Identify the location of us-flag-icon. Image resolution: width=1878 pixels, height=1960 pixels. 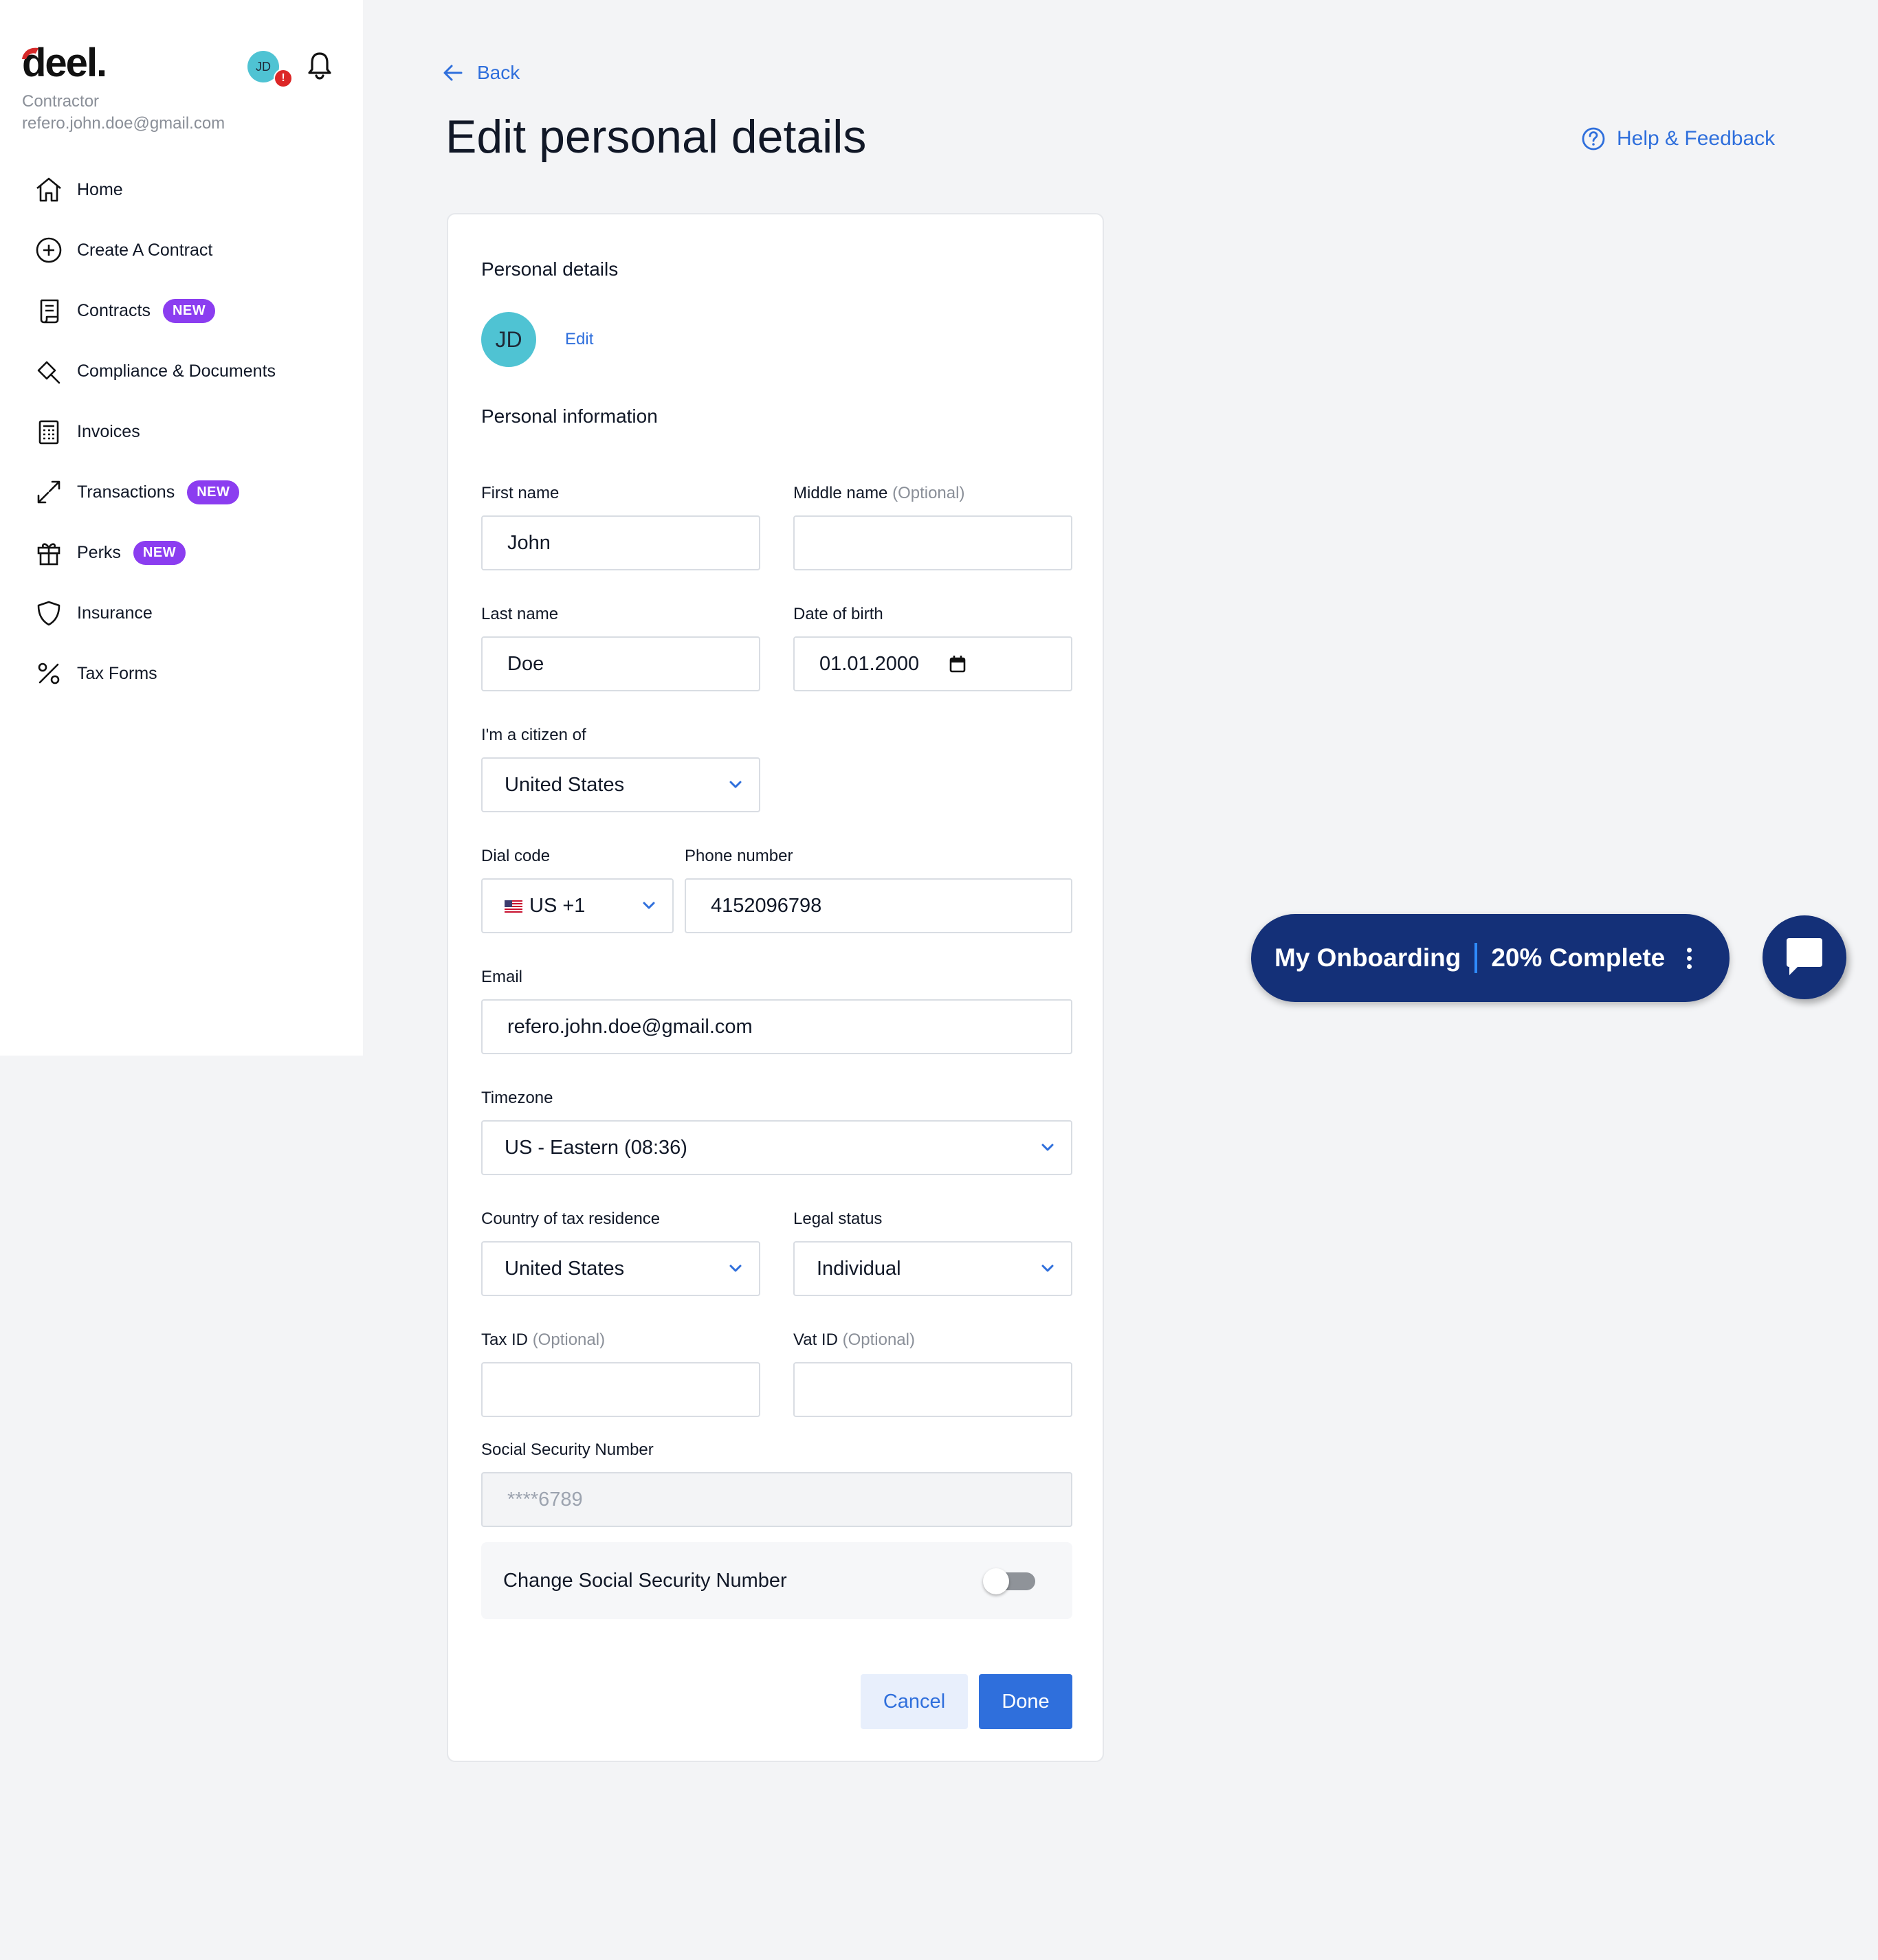
(513, 906).